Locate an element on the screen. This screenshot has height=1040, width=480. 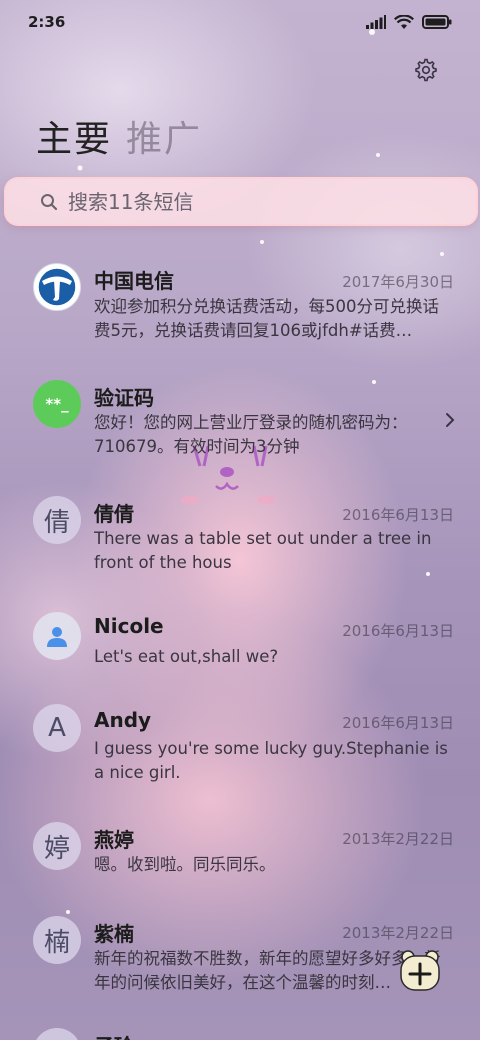
contact-name: Andy is located at coordinates (123, 720).